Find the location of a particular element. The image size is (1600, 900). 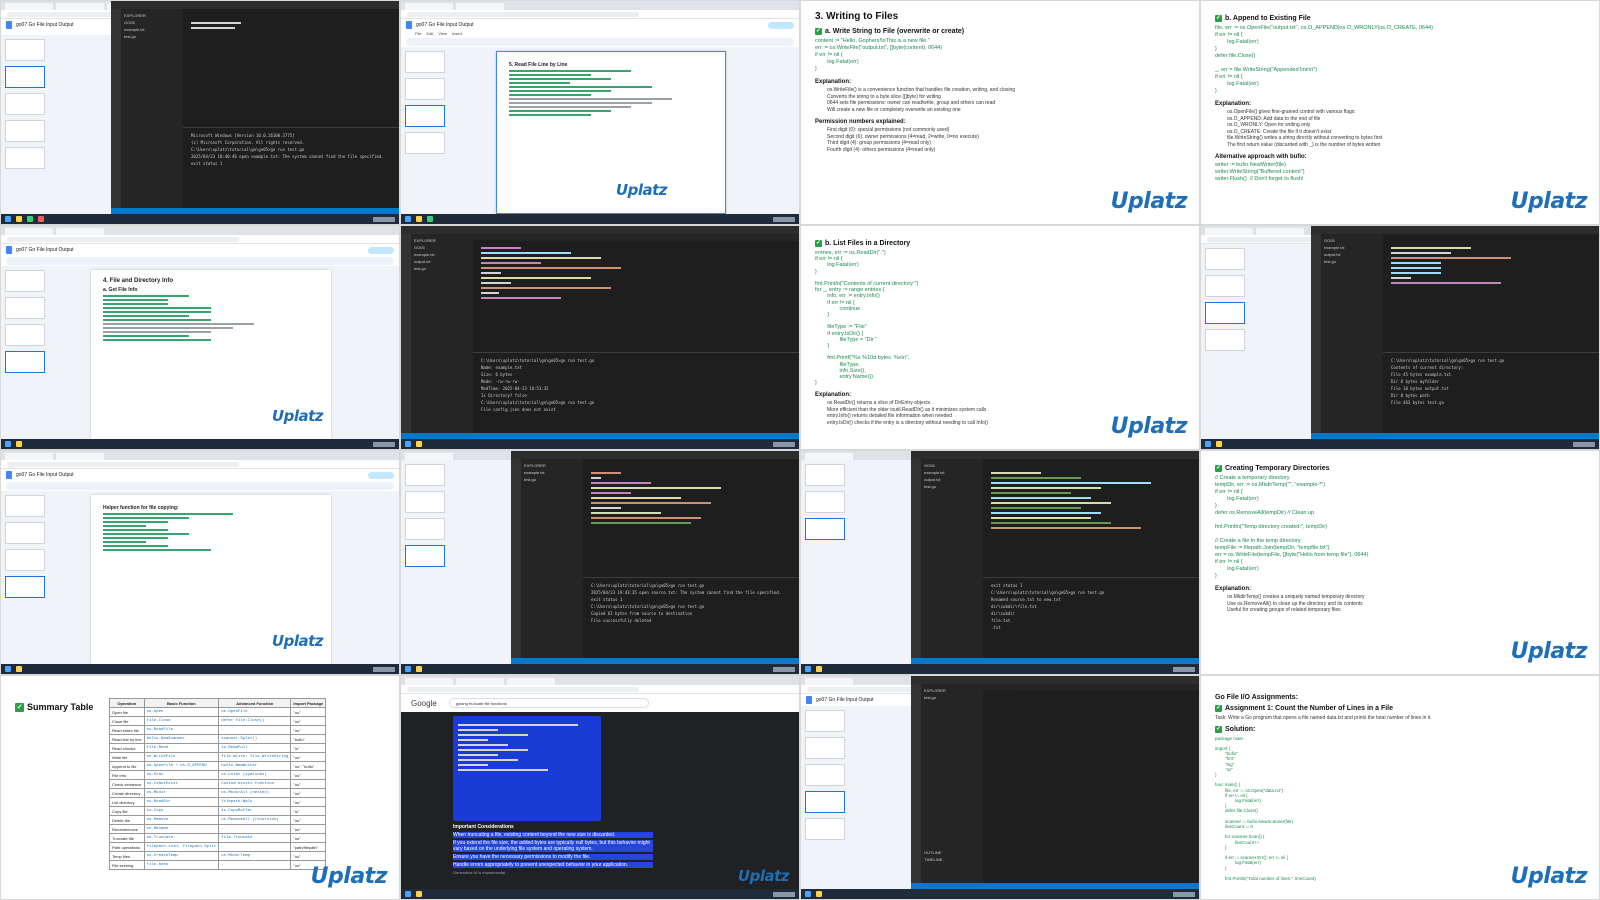

menu-item: View is located at coordinates (442, 34).